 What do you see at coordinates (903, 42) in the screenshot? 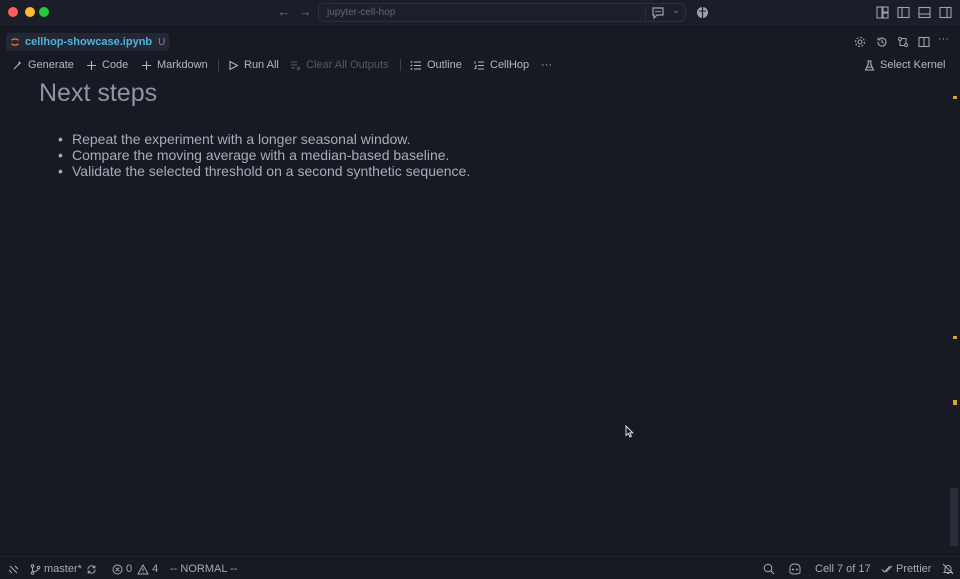
I see `compare-changes-icon` at bounding box center [903, 42].